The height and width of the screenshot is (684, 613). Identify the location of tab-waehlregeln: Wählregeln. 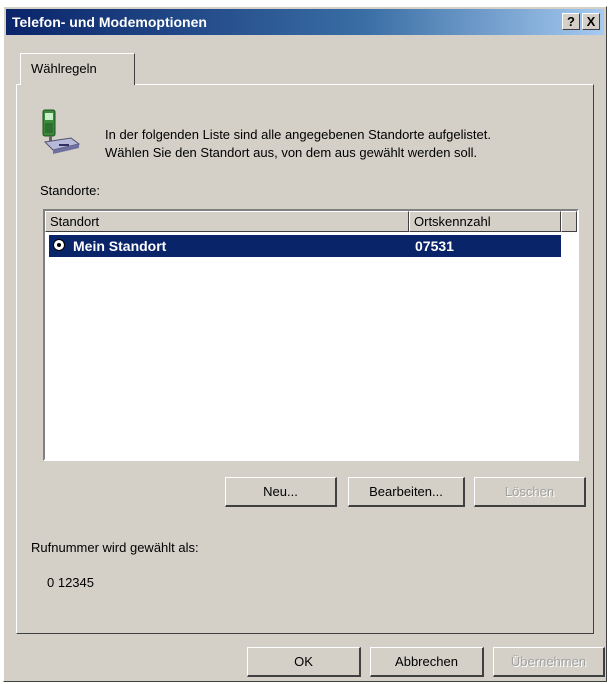
(77, 69).